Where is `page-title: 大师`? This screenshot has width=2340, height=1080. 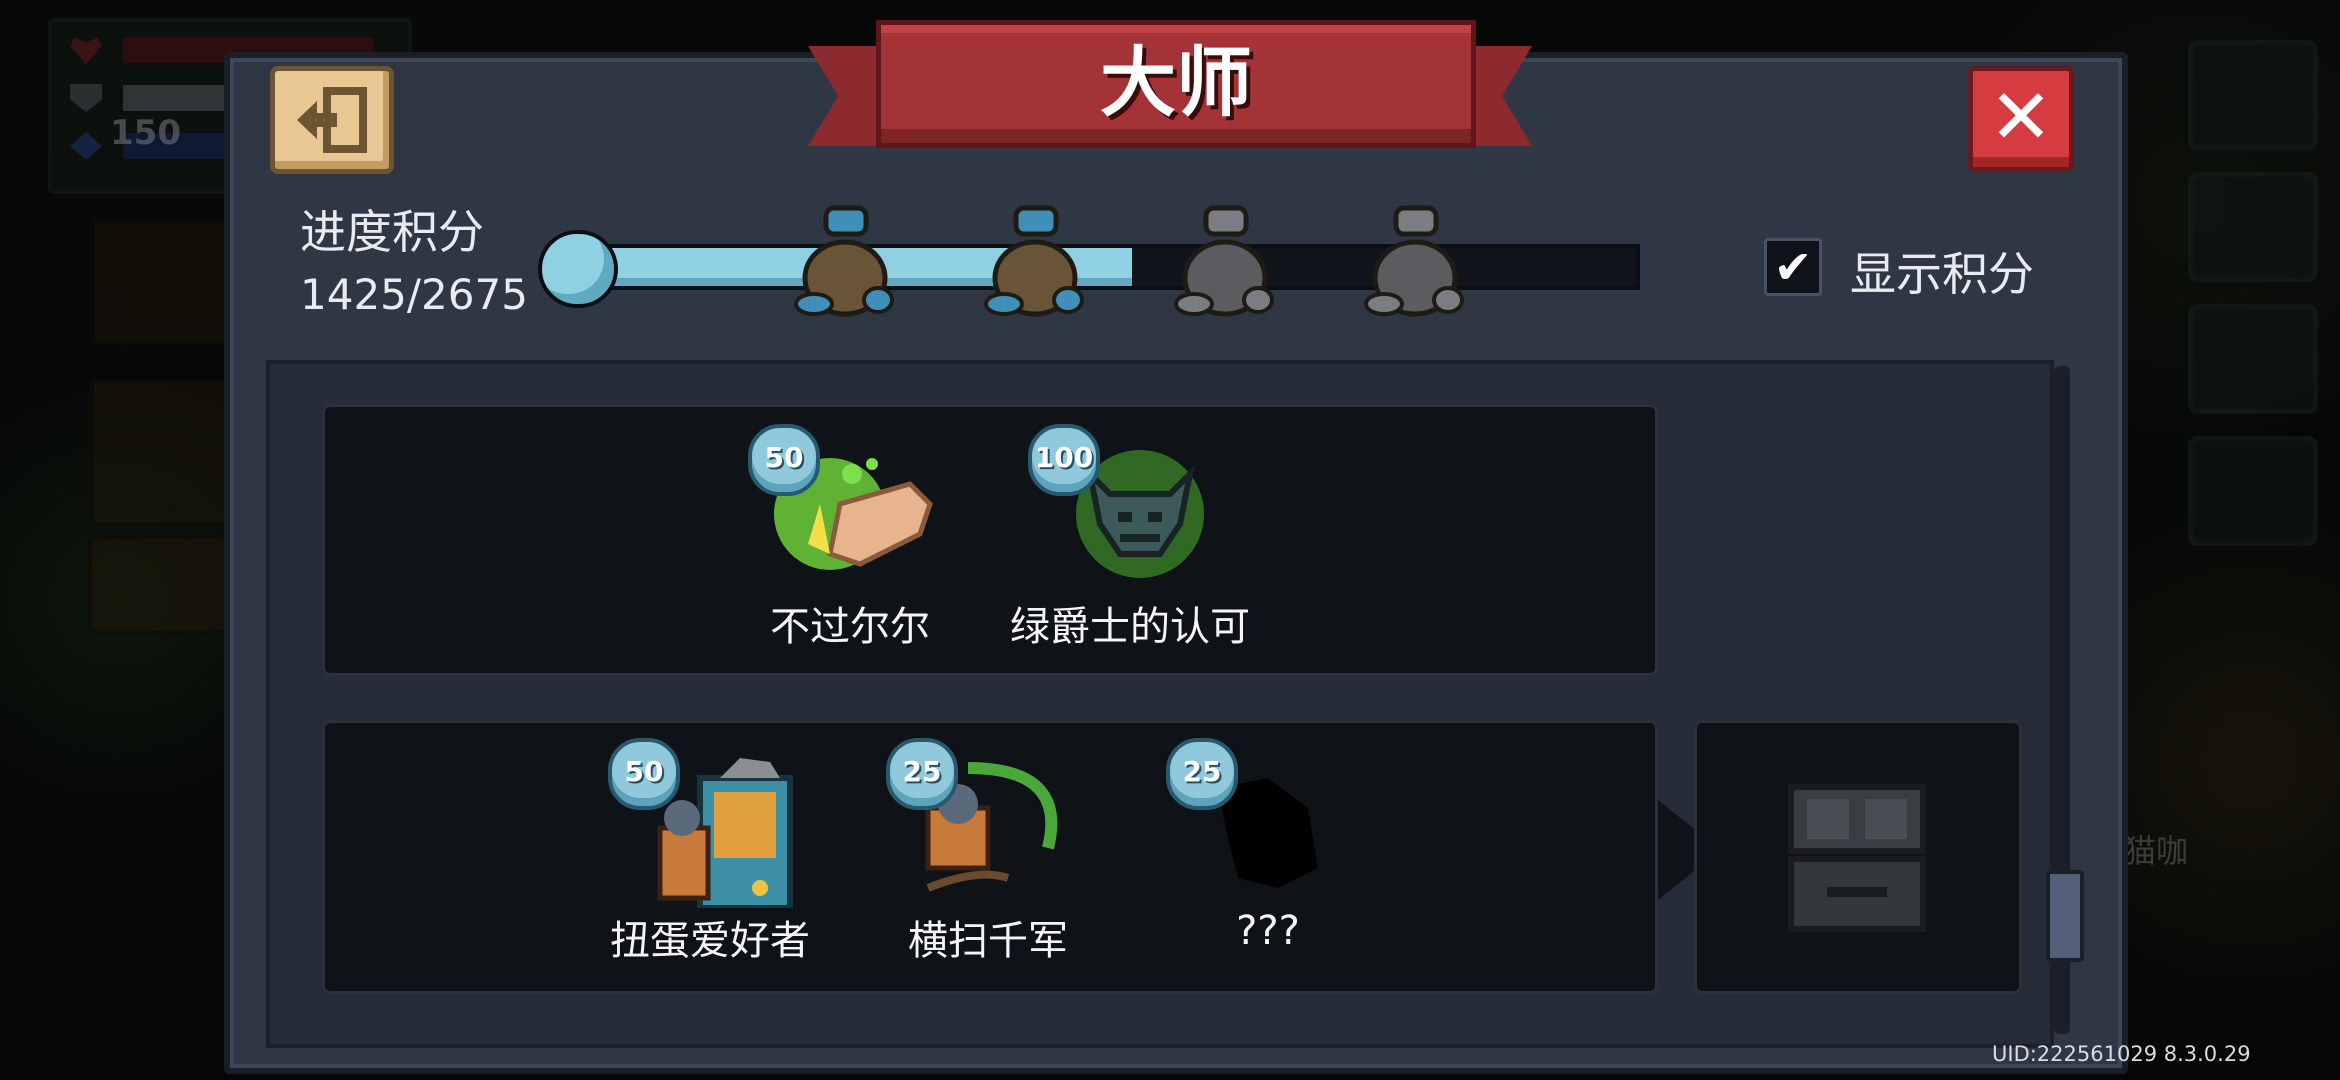 page-title: 大师 is located at coordinates (1176, 82).